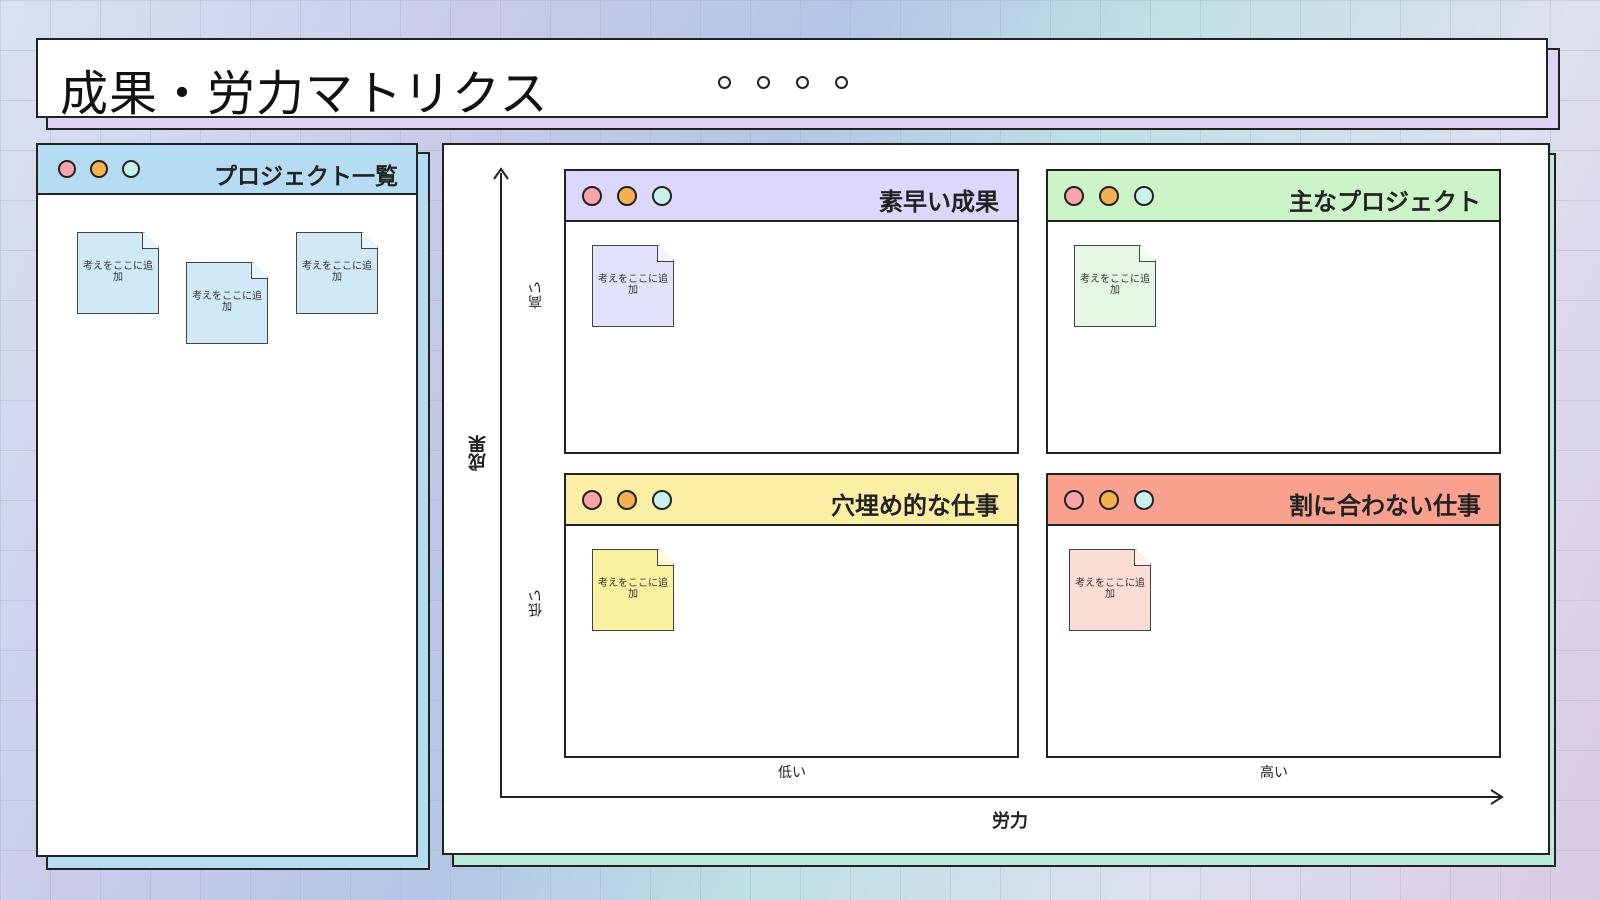  I want to click on project-list-header: プロジェクト一覧, so click(227, 170).